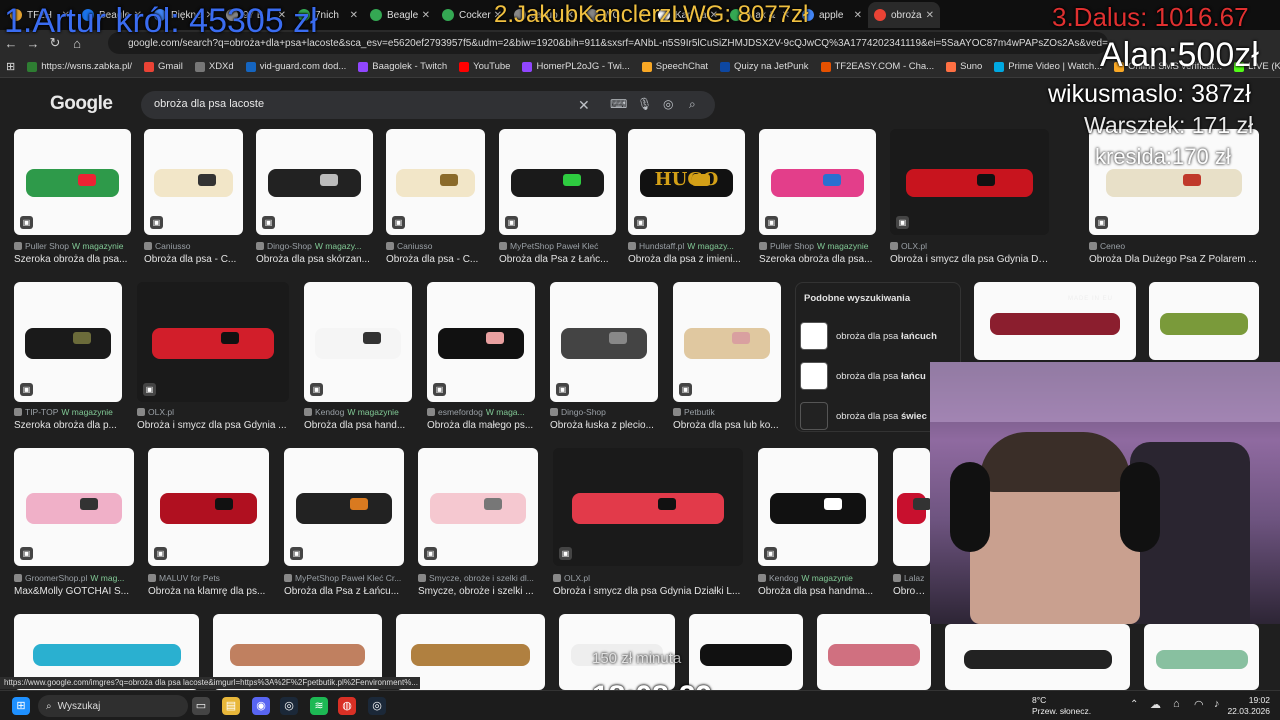 The width and height of the screenshot is (1280, 720). I want to click on result-source: Lalaz, so click(911, 578).